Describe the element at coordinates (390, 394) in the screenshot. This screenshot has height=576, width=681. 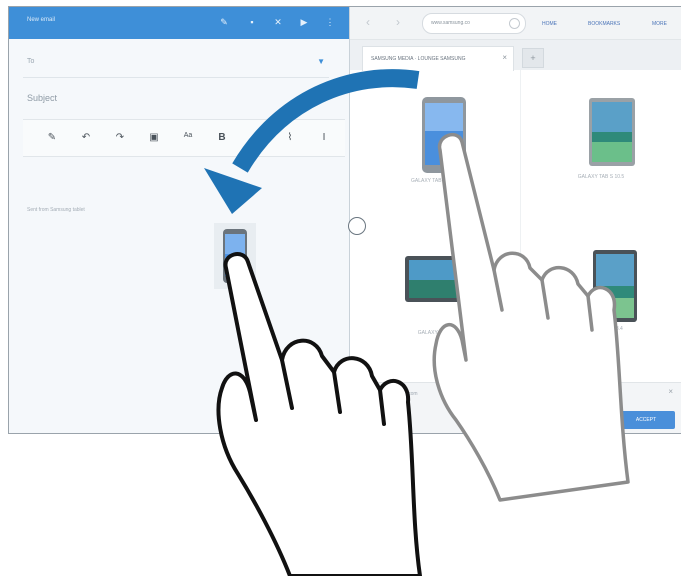
I see `banner-url: http://www.samsung.com` at that location.